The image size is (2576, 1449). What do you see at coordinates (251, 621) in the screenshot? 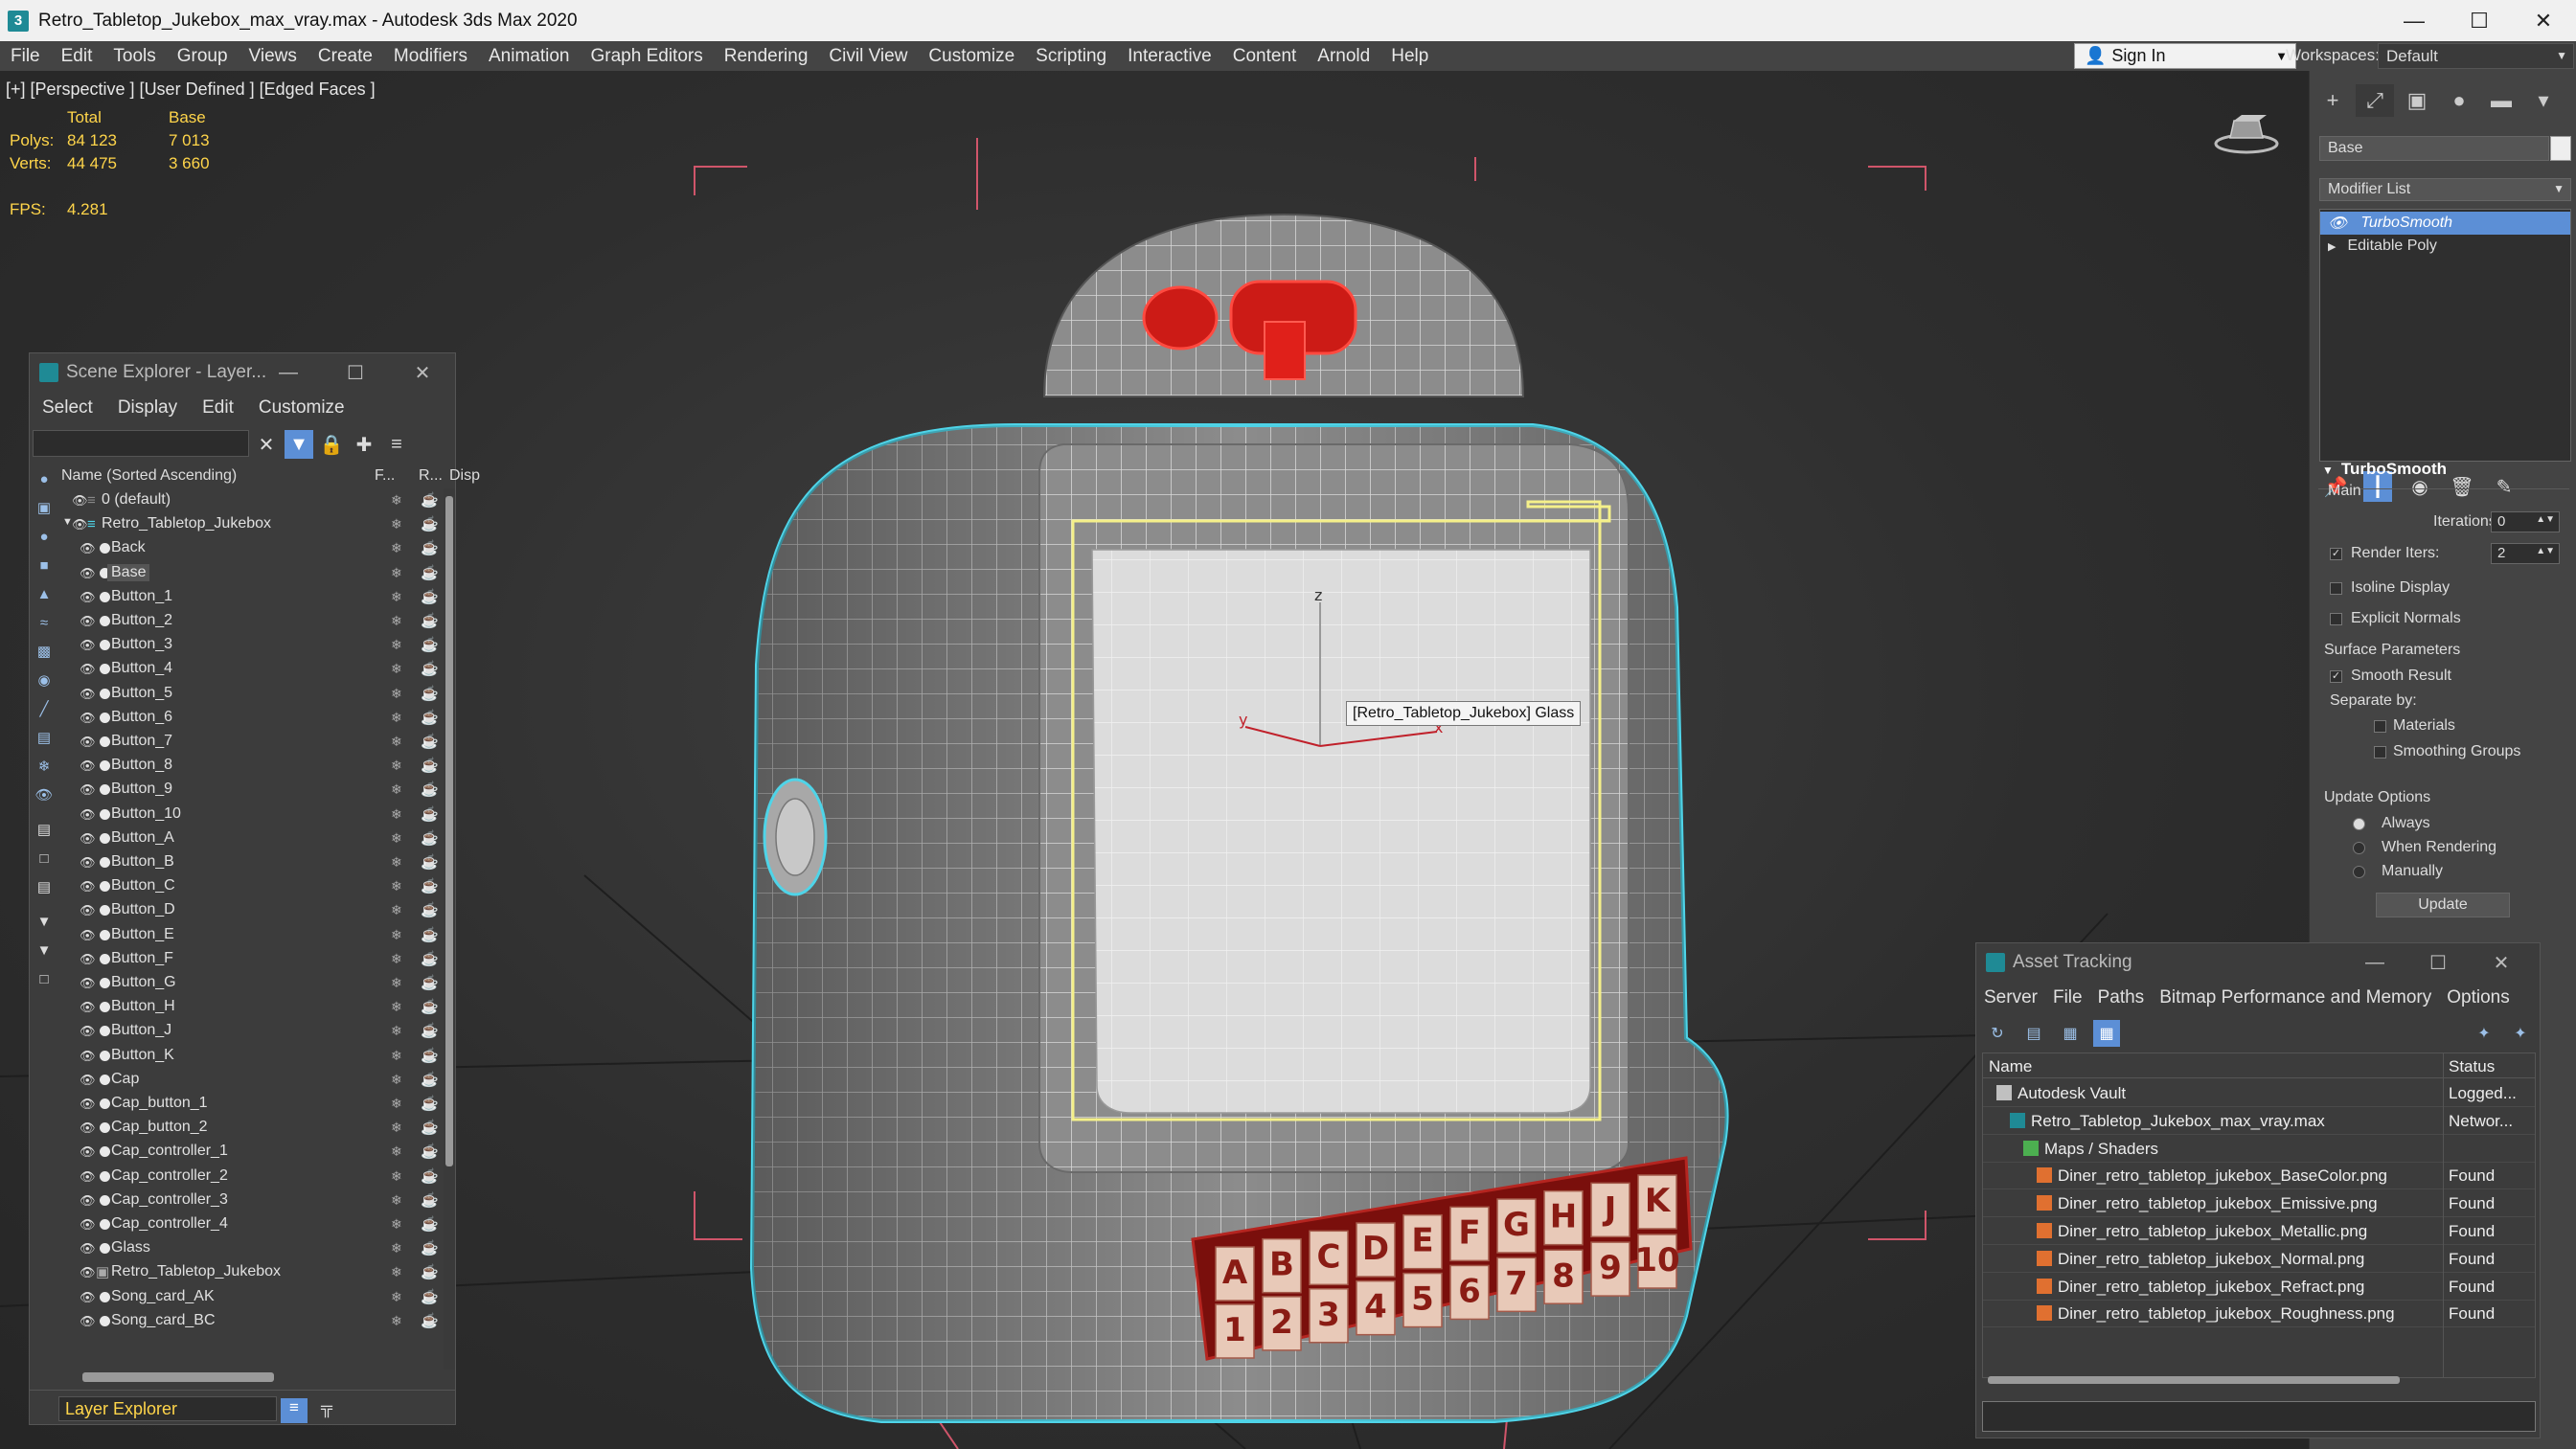
I see `scene-explorer-row: 👁 Button_2 ❄ ☕` at bounding box center [251, 621].